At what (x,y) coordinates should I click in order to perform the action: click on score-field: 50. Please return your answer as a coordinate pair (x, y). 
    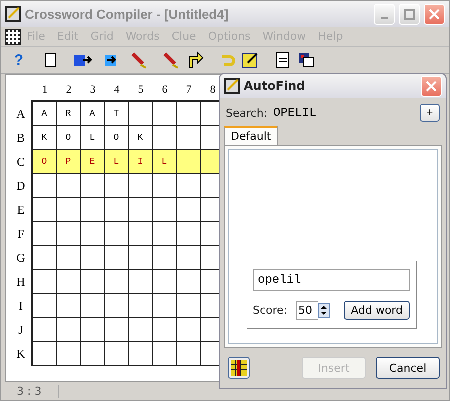
    Looking at the image, I should click on (307, 310).